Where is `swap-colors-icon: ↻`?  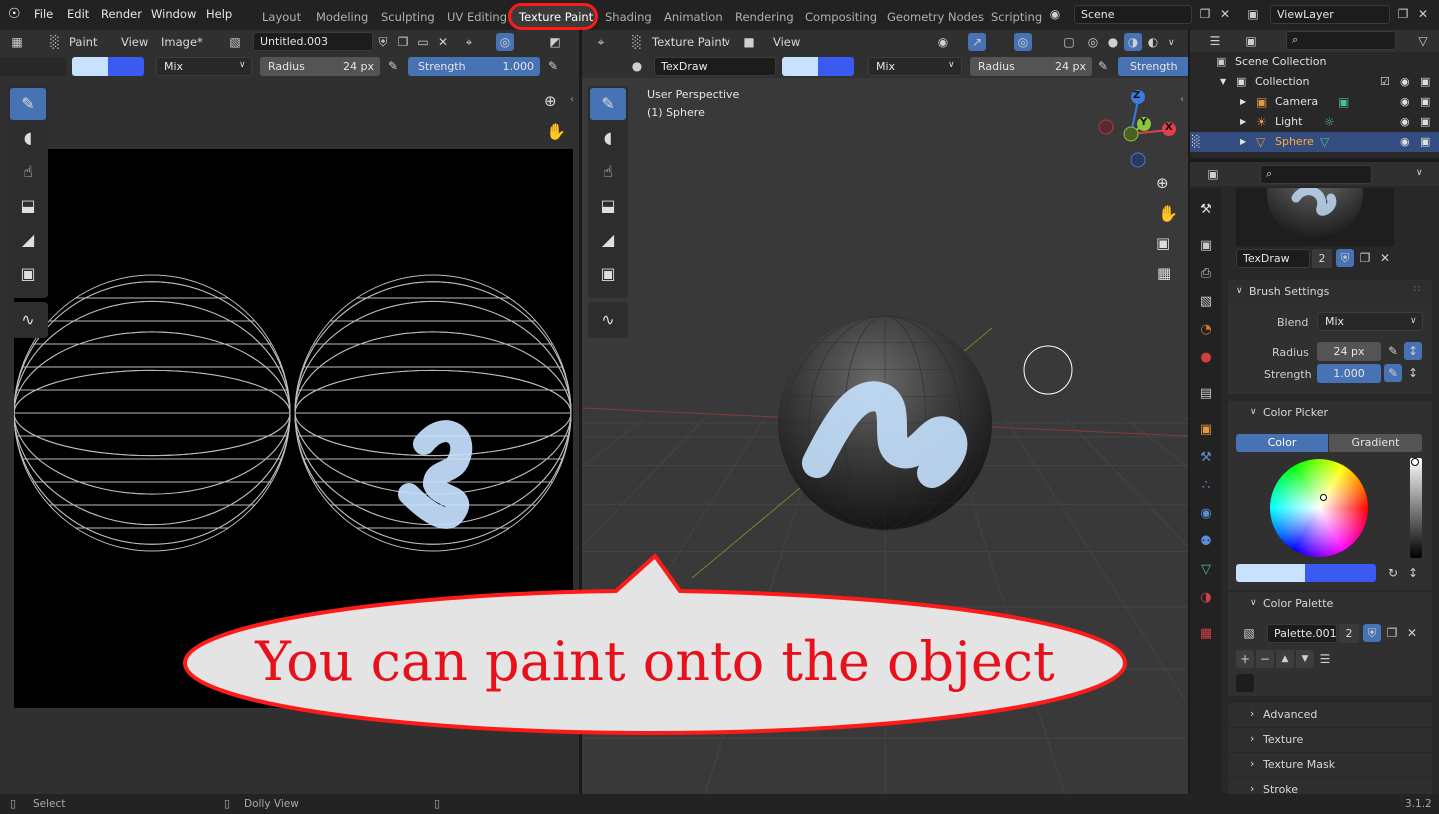 swap-colors-icon: ↻ is located at coordinates (1393, 573).